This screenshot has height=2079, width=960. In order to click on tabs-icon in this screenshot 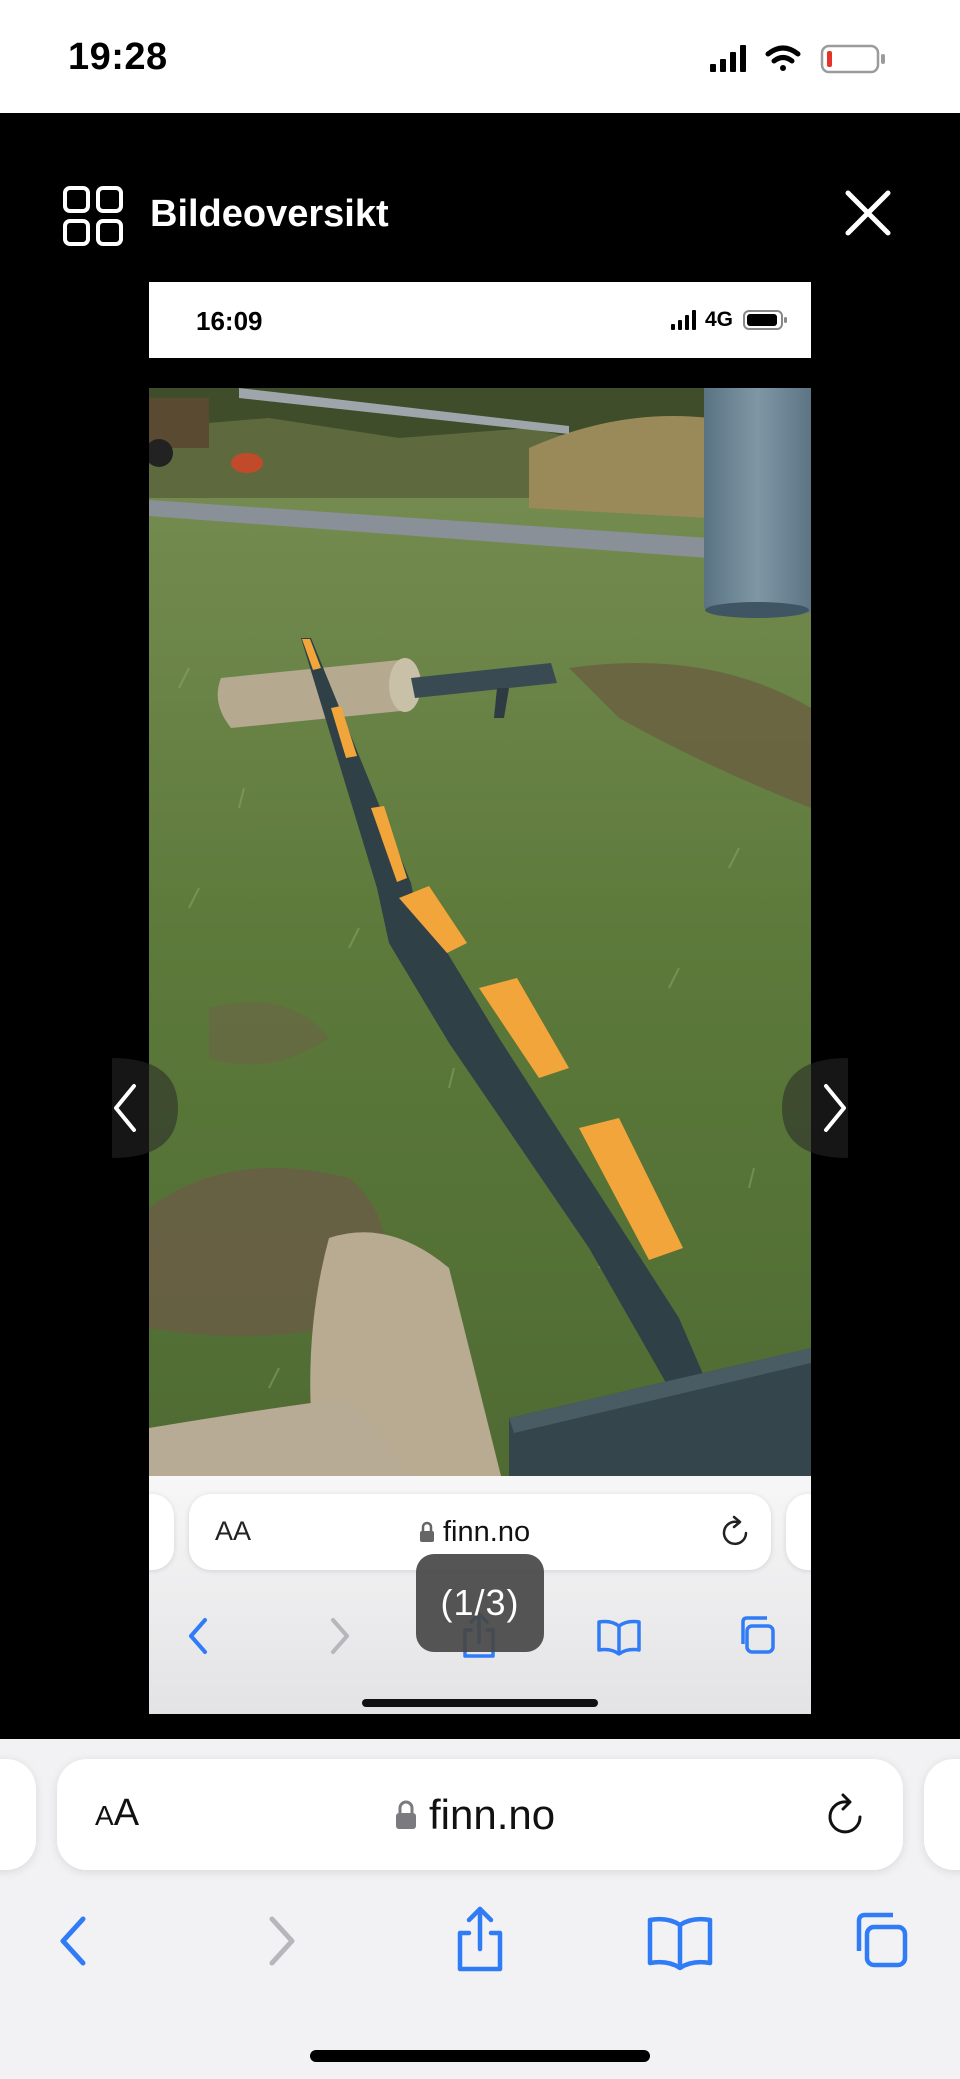, I will do `click(885, 1941)`.